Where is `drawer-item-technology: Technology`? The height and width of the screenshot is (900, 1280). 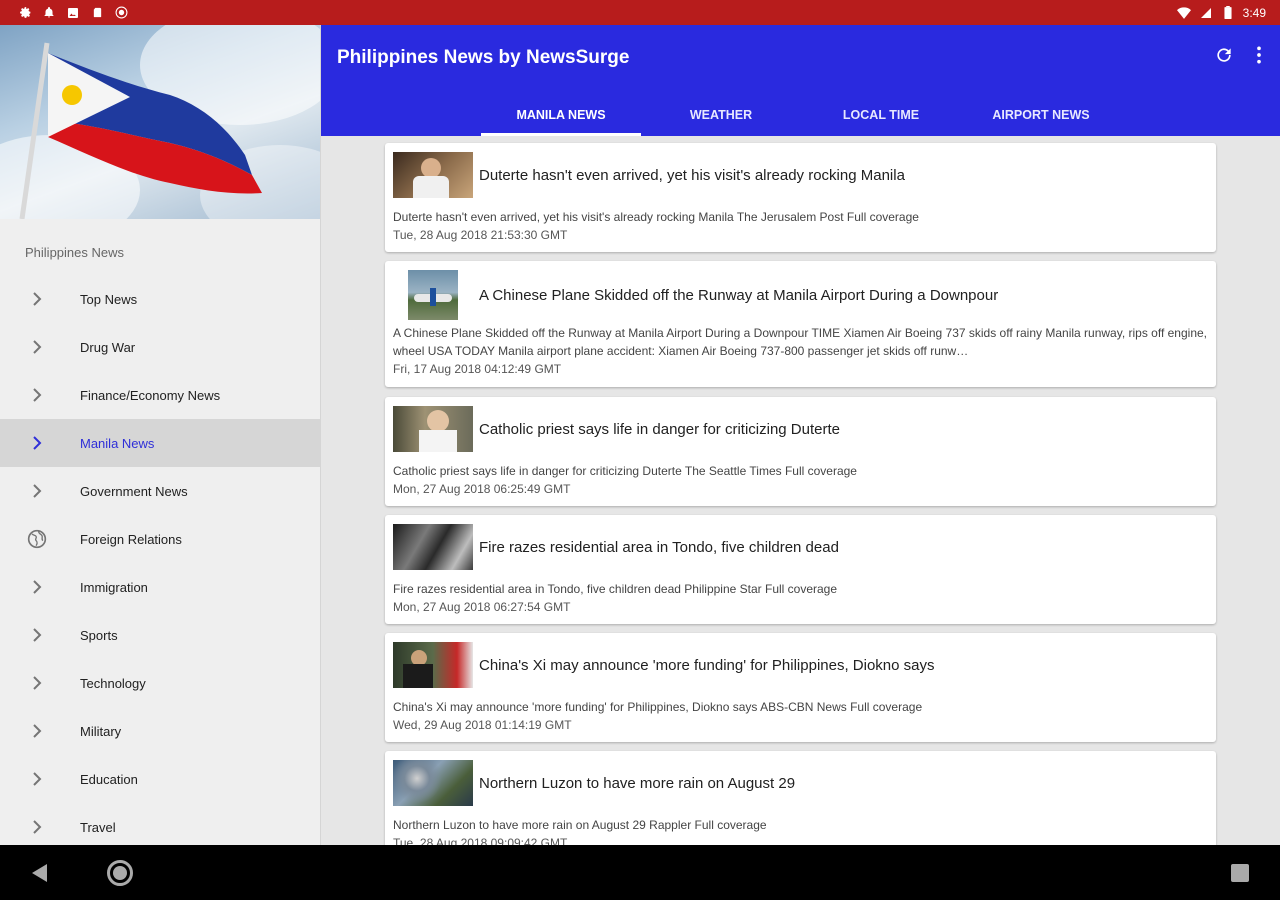
drawer-item-technology: Technology is located at coordinates (160, 683).